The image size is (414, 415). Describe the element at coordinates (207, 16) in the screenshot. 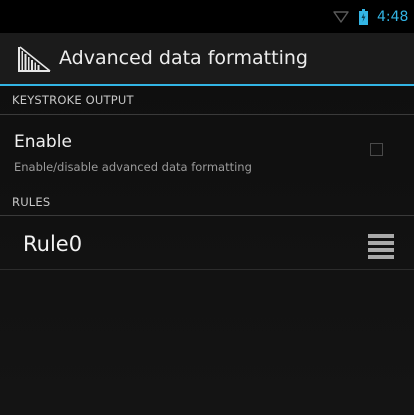

I see `status-bar: 4:48` at that location.